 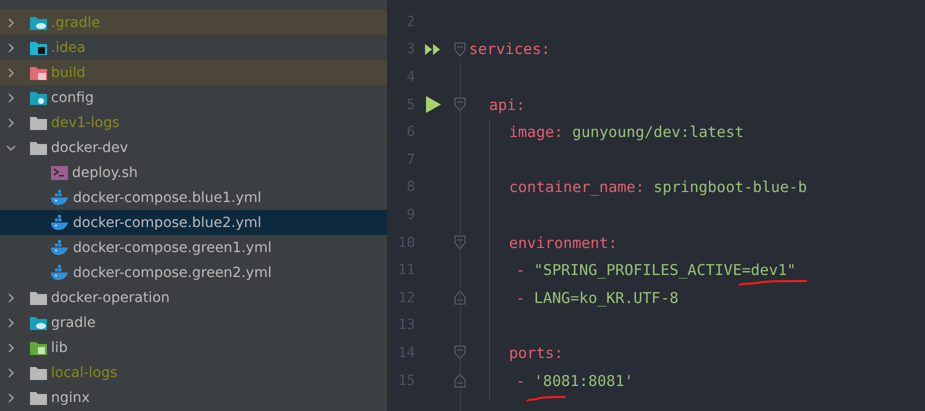 I want to click on item-name: lib, so click(x=59, y=348).